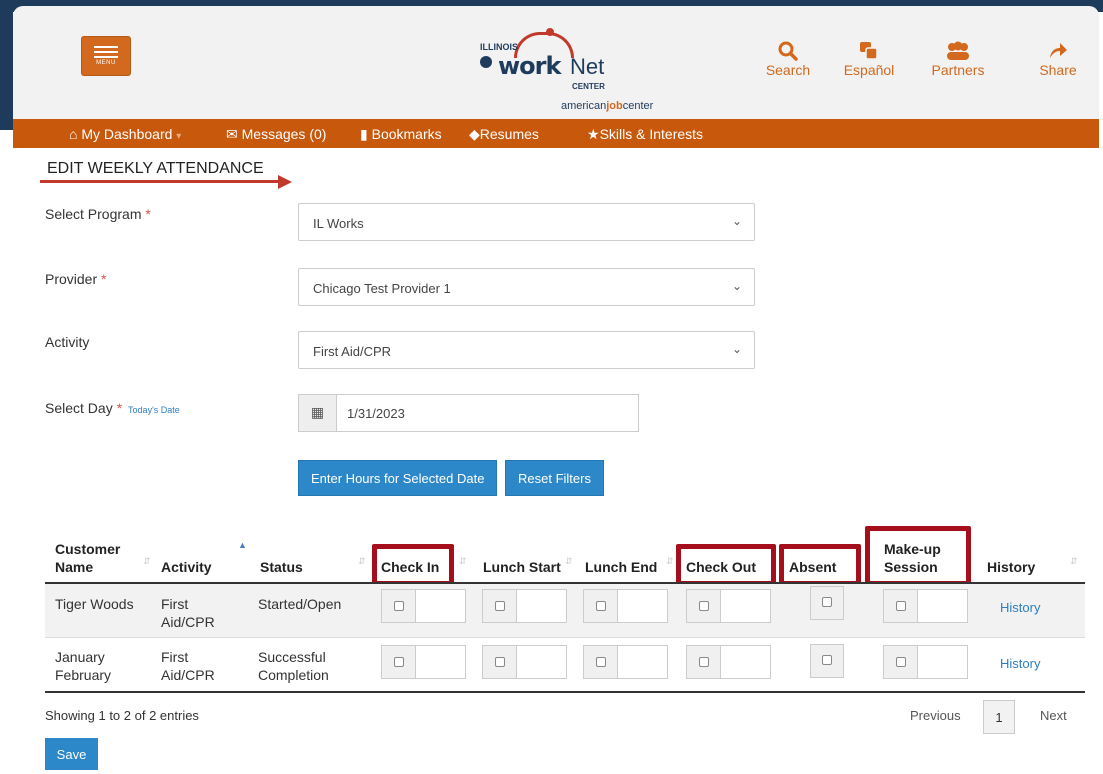 The width and height of the screenshot is (1103, 774). I want to click on table-footer-divider, so click(565, 692).